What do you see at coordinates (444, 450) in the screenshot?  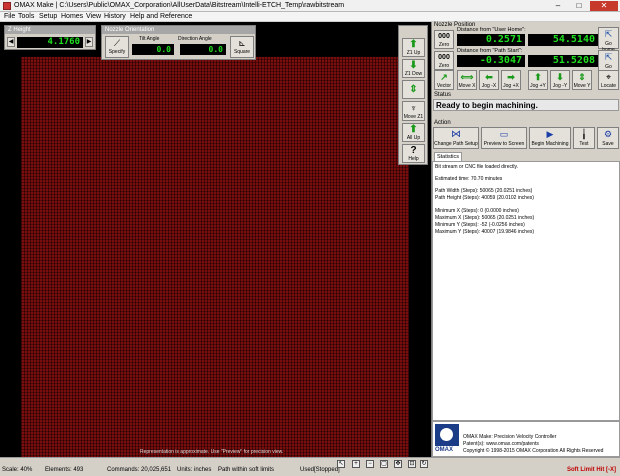 I see `omax-logo-text: OMAX` at bounding box center [444, 450].